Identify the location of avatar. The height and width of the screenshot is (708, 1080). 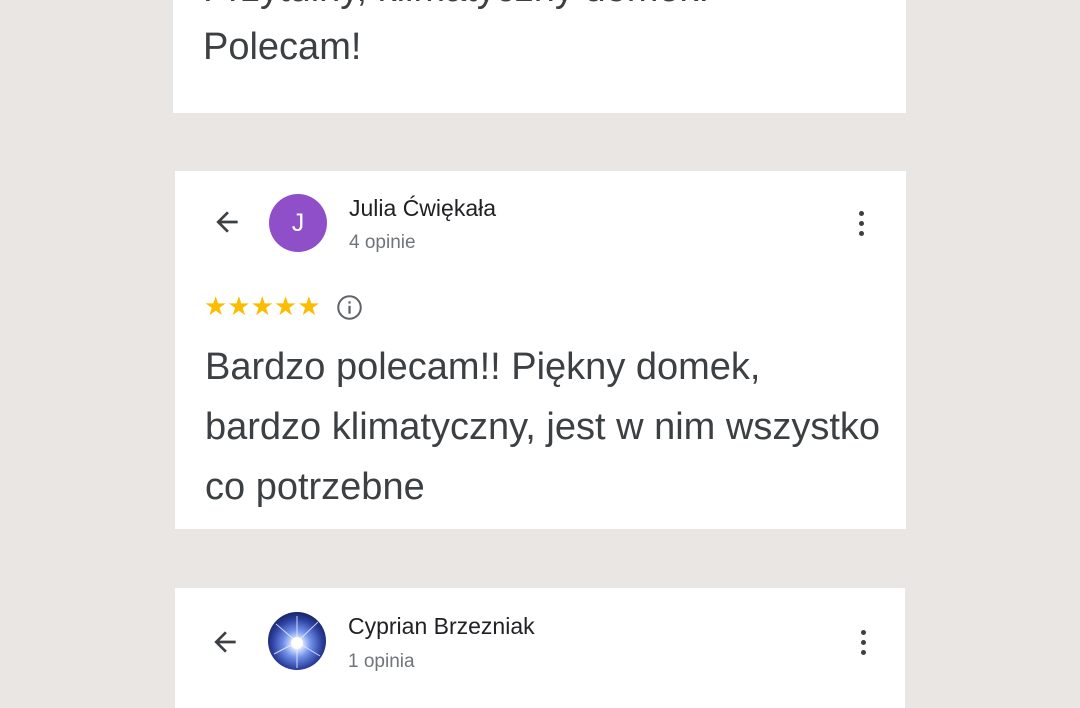
(297, 641).